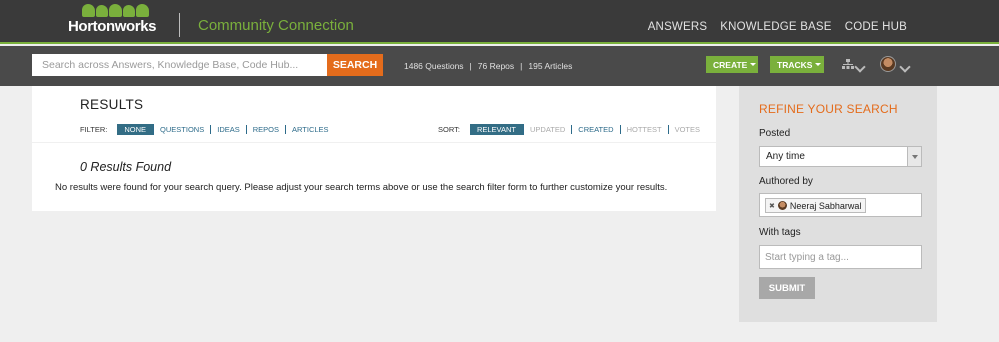 The image size is (999, 342). I want to click on filter-label: FILTER:, so click(94, 129).